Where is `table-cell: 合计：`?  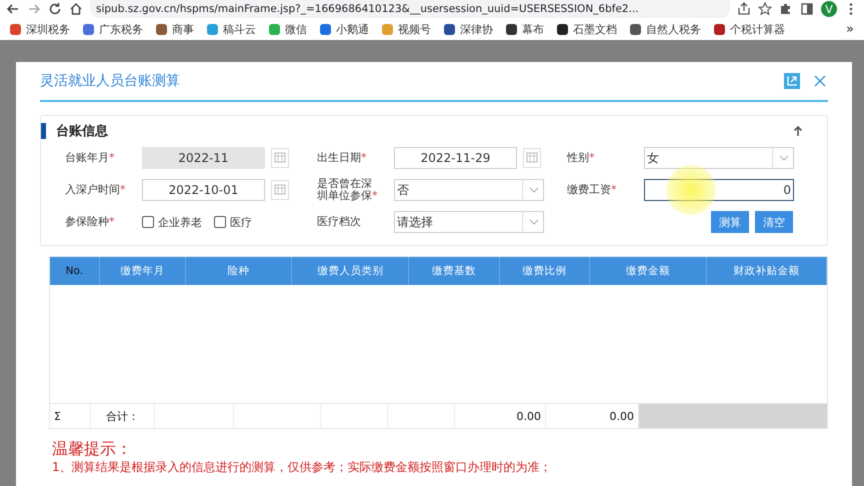 table-cell: 合计： is located at coordinates (122, 416).